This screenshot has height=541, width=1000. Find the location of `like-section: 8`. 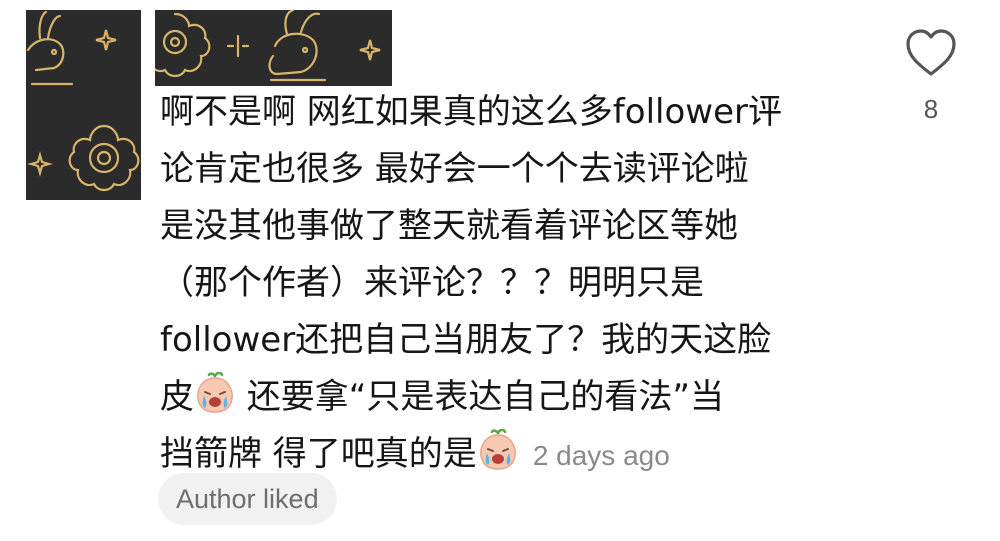

like-section: 8 is located at coordinates (931, 76).